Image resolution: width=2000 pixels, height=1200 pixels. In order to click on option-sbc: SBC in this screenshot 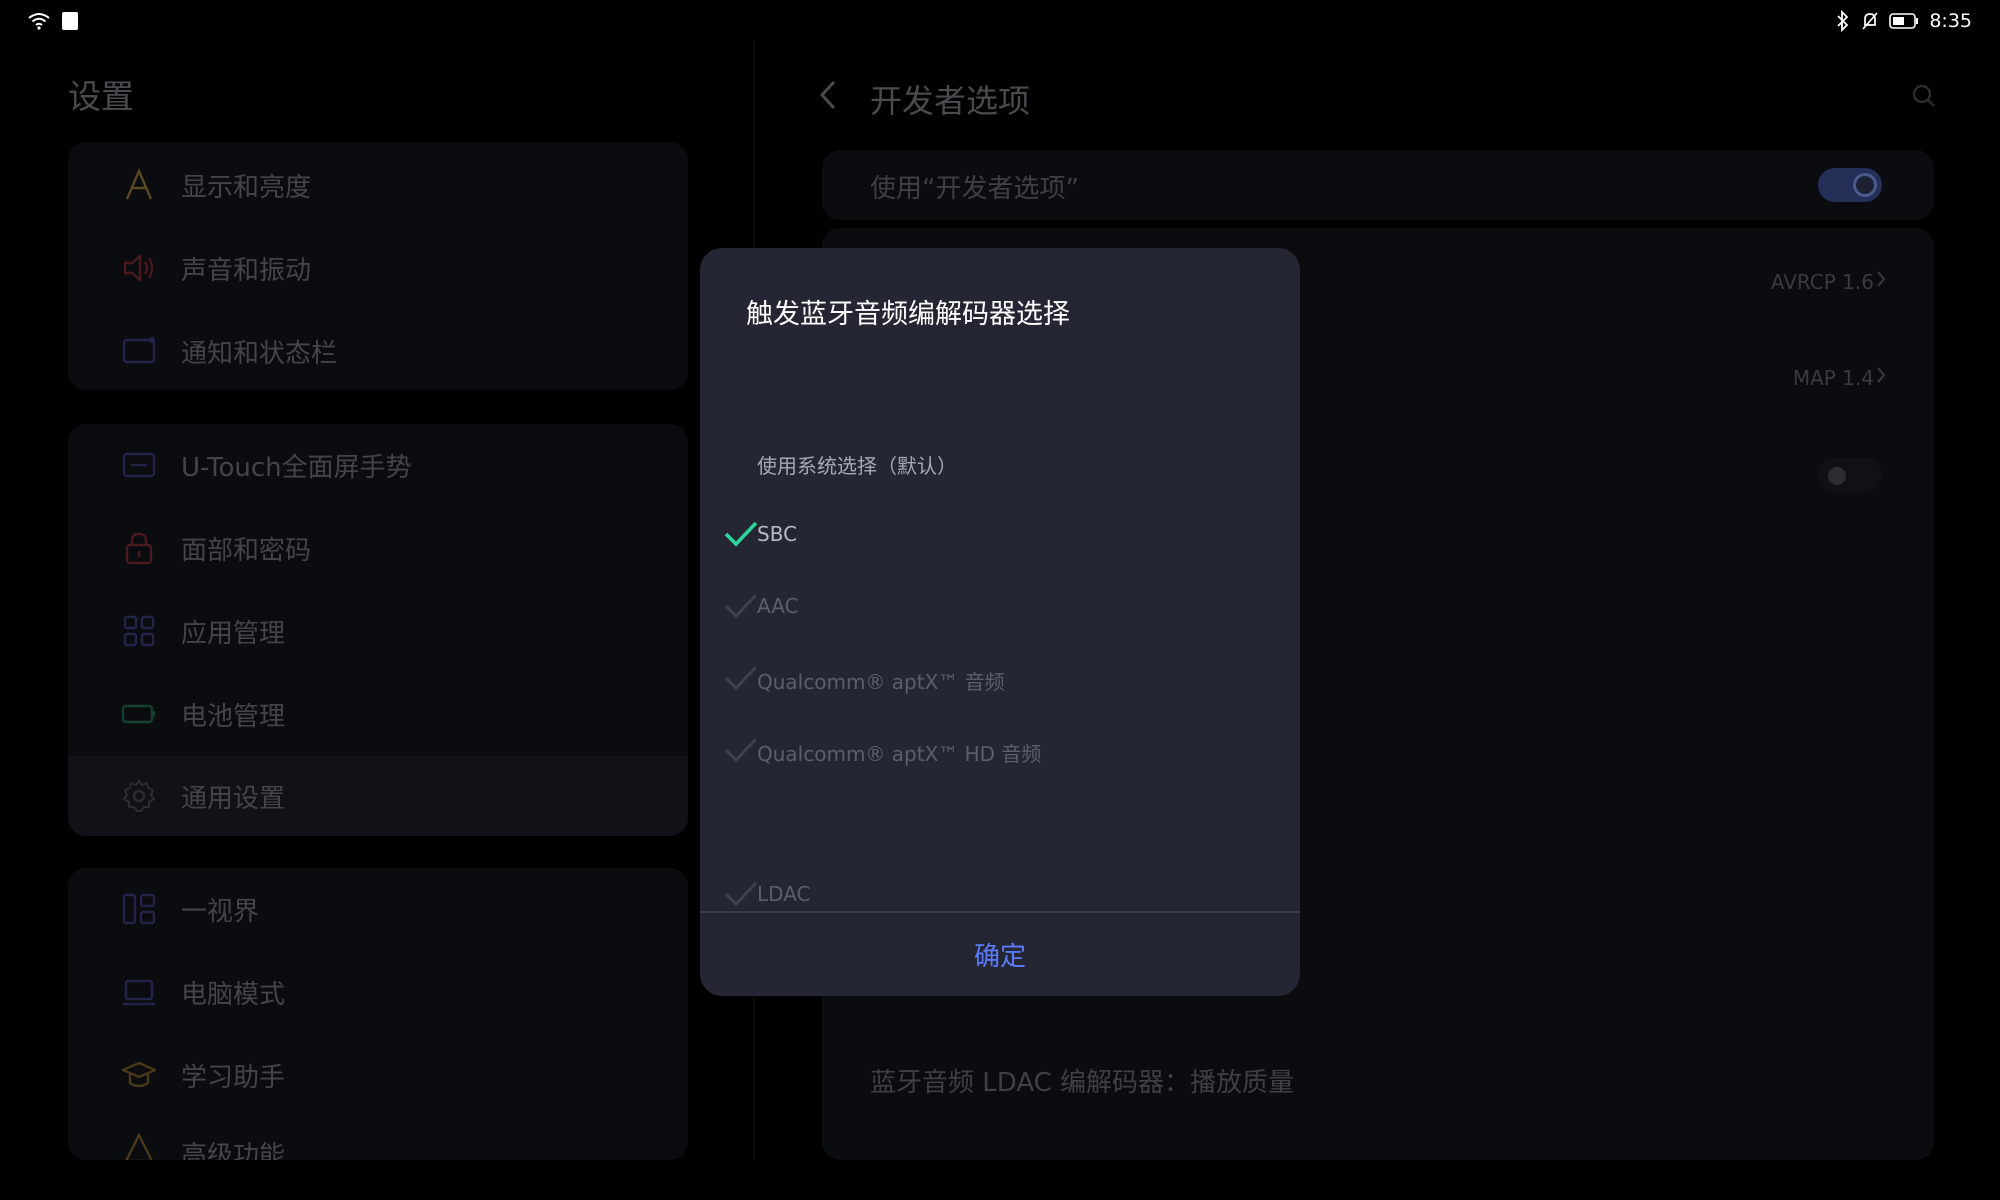, I will do `click(1000, 535)`.